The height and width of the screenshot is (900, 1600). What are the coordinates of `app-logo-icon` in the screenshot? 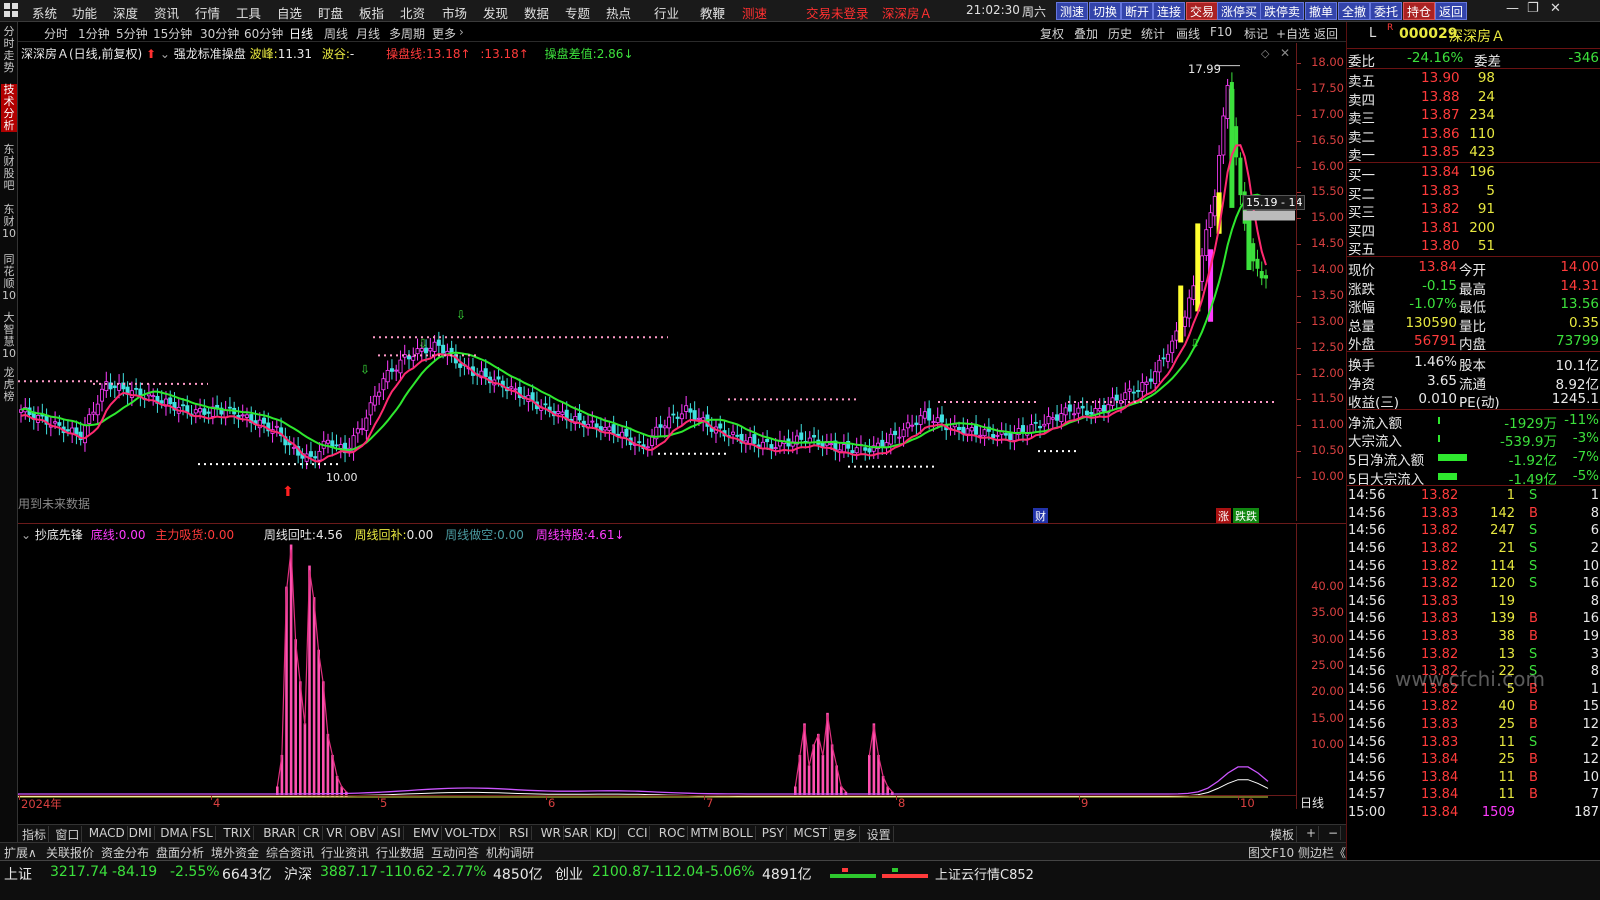 It's located at (11, 10).